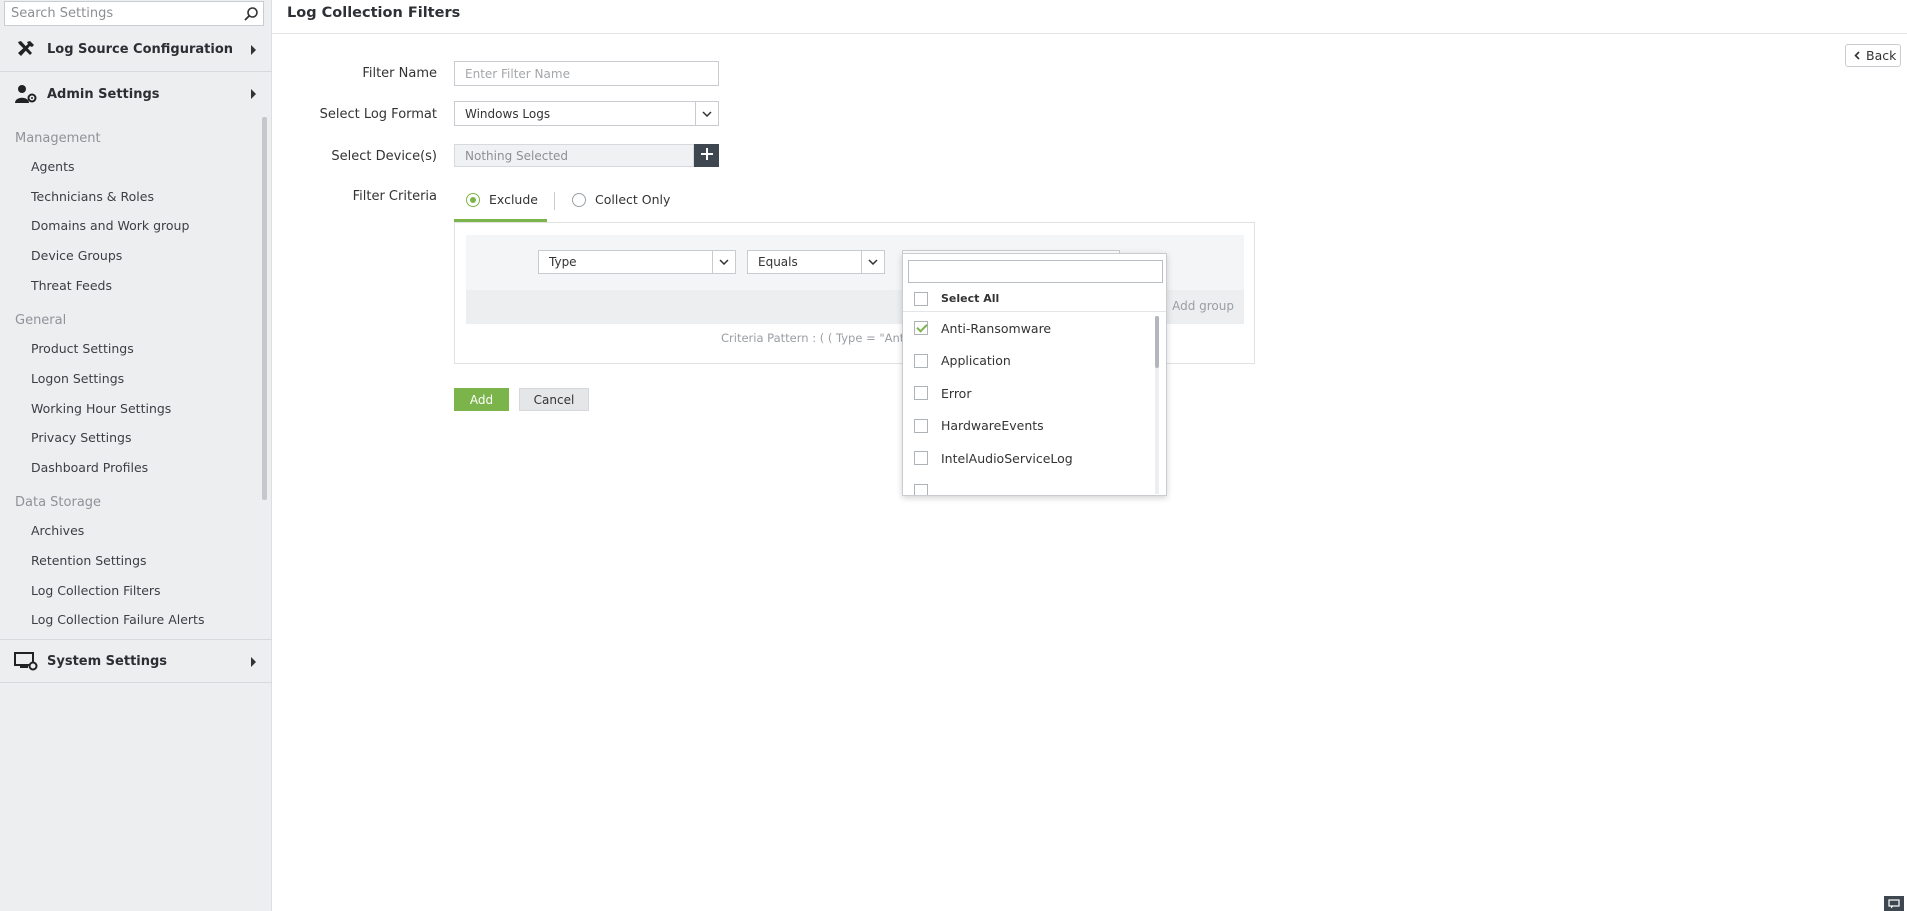  Describe the element at coordinates (26, 661) in the screenshot. I see `monitor-gear-icon` at that location.